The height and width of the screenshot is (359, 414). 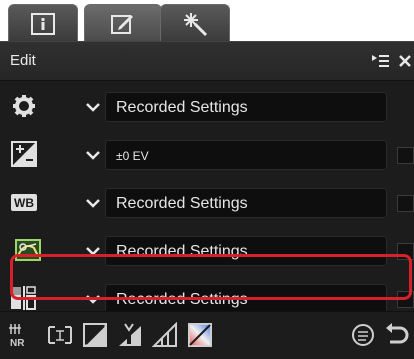 What do you see at coordinates (60, 335) in the screenshot?
I see `crop-icon` at bounding box center [60, 335].